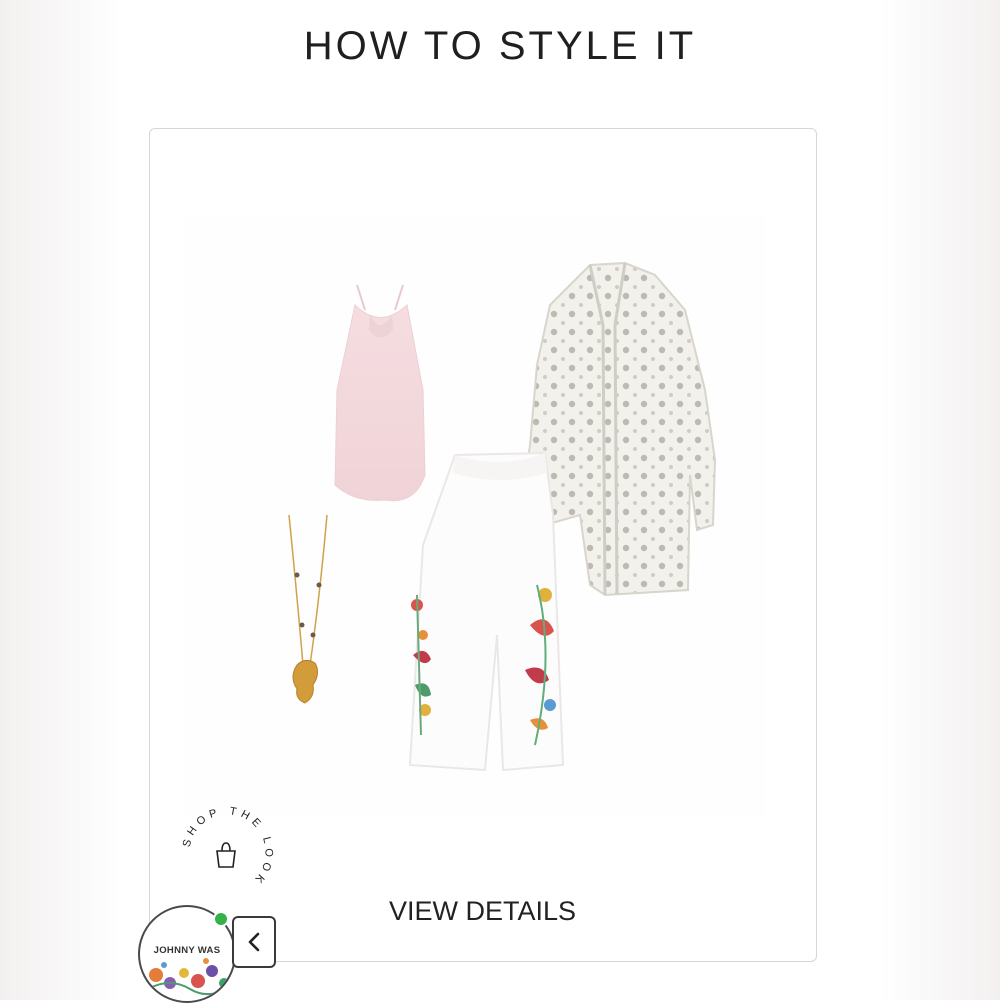 This screenshot has width=1000, height=1003. I want to click on right-background-blur, so click(940, 500).